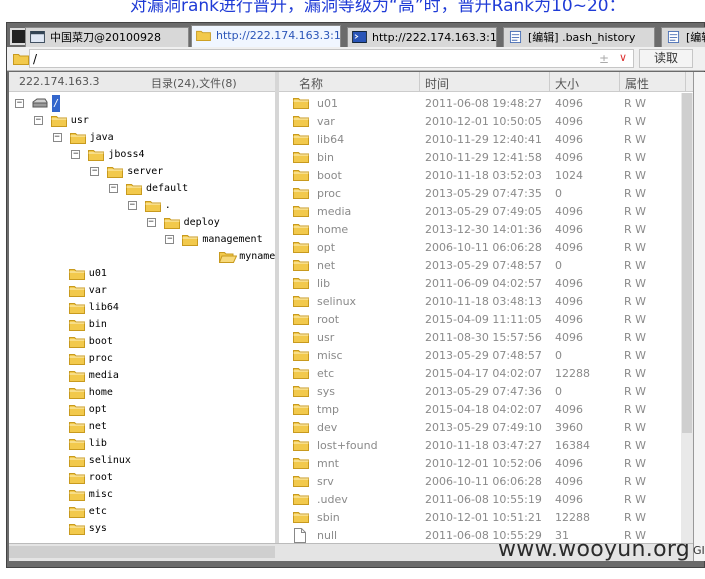 The image size is (705, 579). I want to click on file-row: srv 2006-10-11 06:06:28 4096 R W, so click(486, 481).